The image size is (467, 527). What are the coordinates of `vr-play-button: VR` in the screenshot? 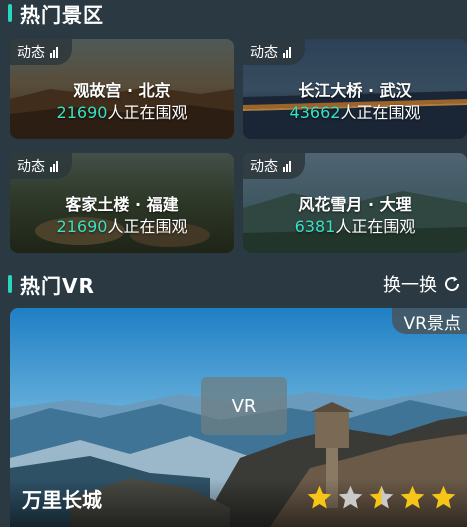 It's located at (244, 406).